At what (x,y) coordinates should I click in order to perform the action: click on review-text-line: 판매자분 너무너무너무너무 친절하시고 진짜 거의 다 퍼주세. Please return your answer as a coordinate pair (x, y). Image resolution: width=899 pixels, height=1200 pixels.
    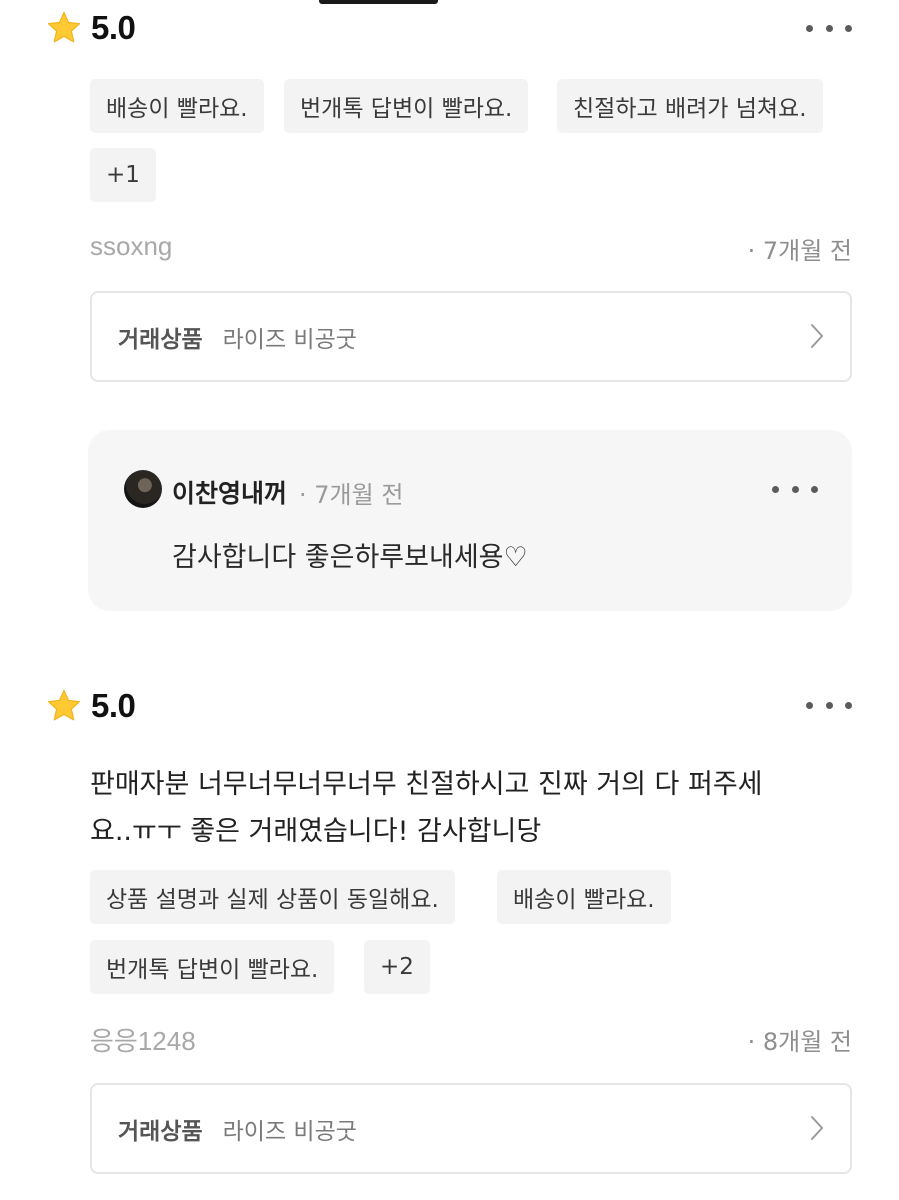
    Looking at the image, I should click on (426, 784).